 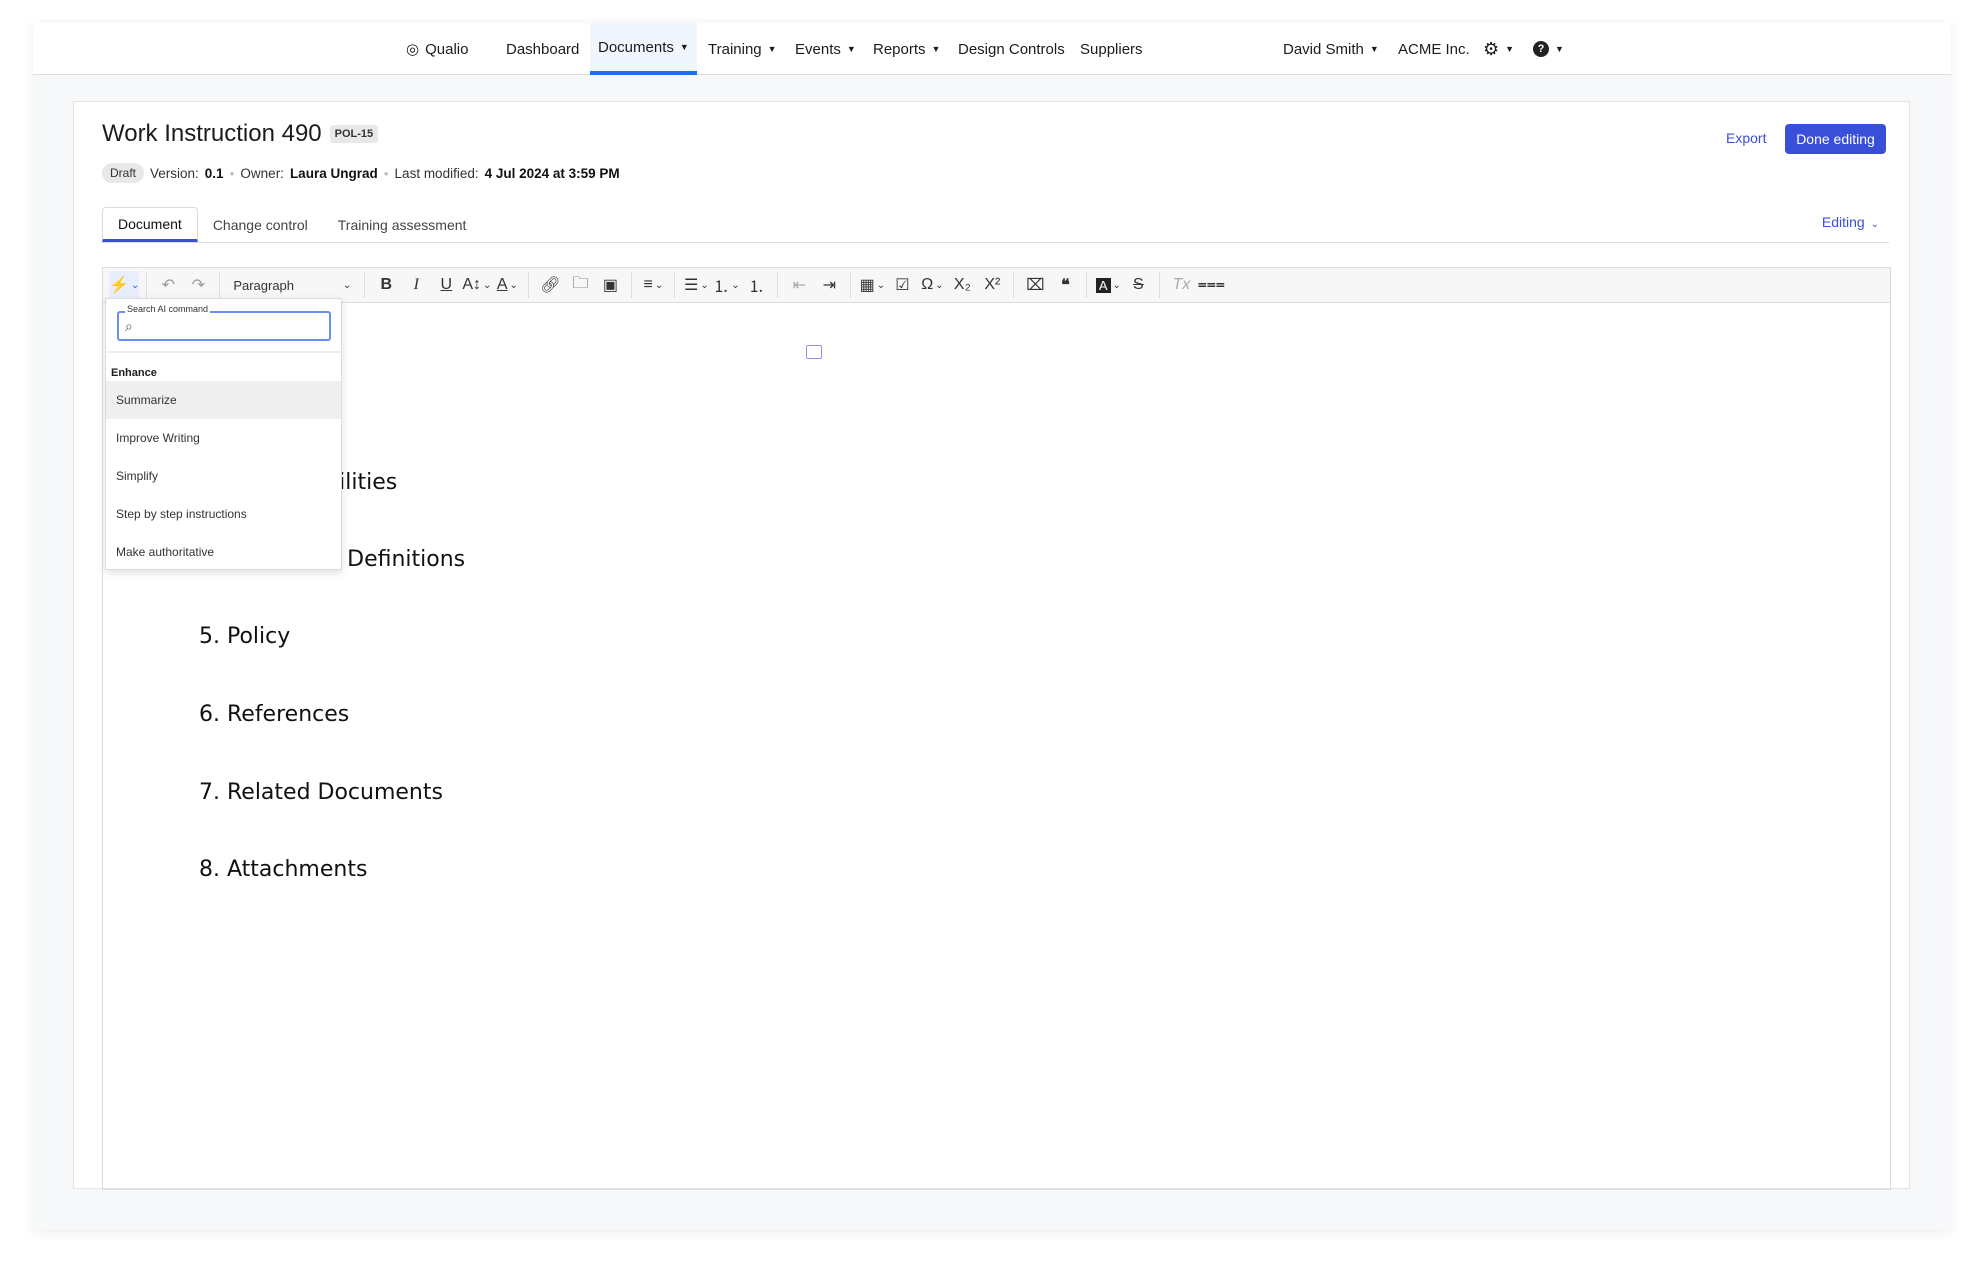 What do you see at coordinates (814, 352) in the screenshot?
I see `comment-icon` at bounding box center [814, 352].